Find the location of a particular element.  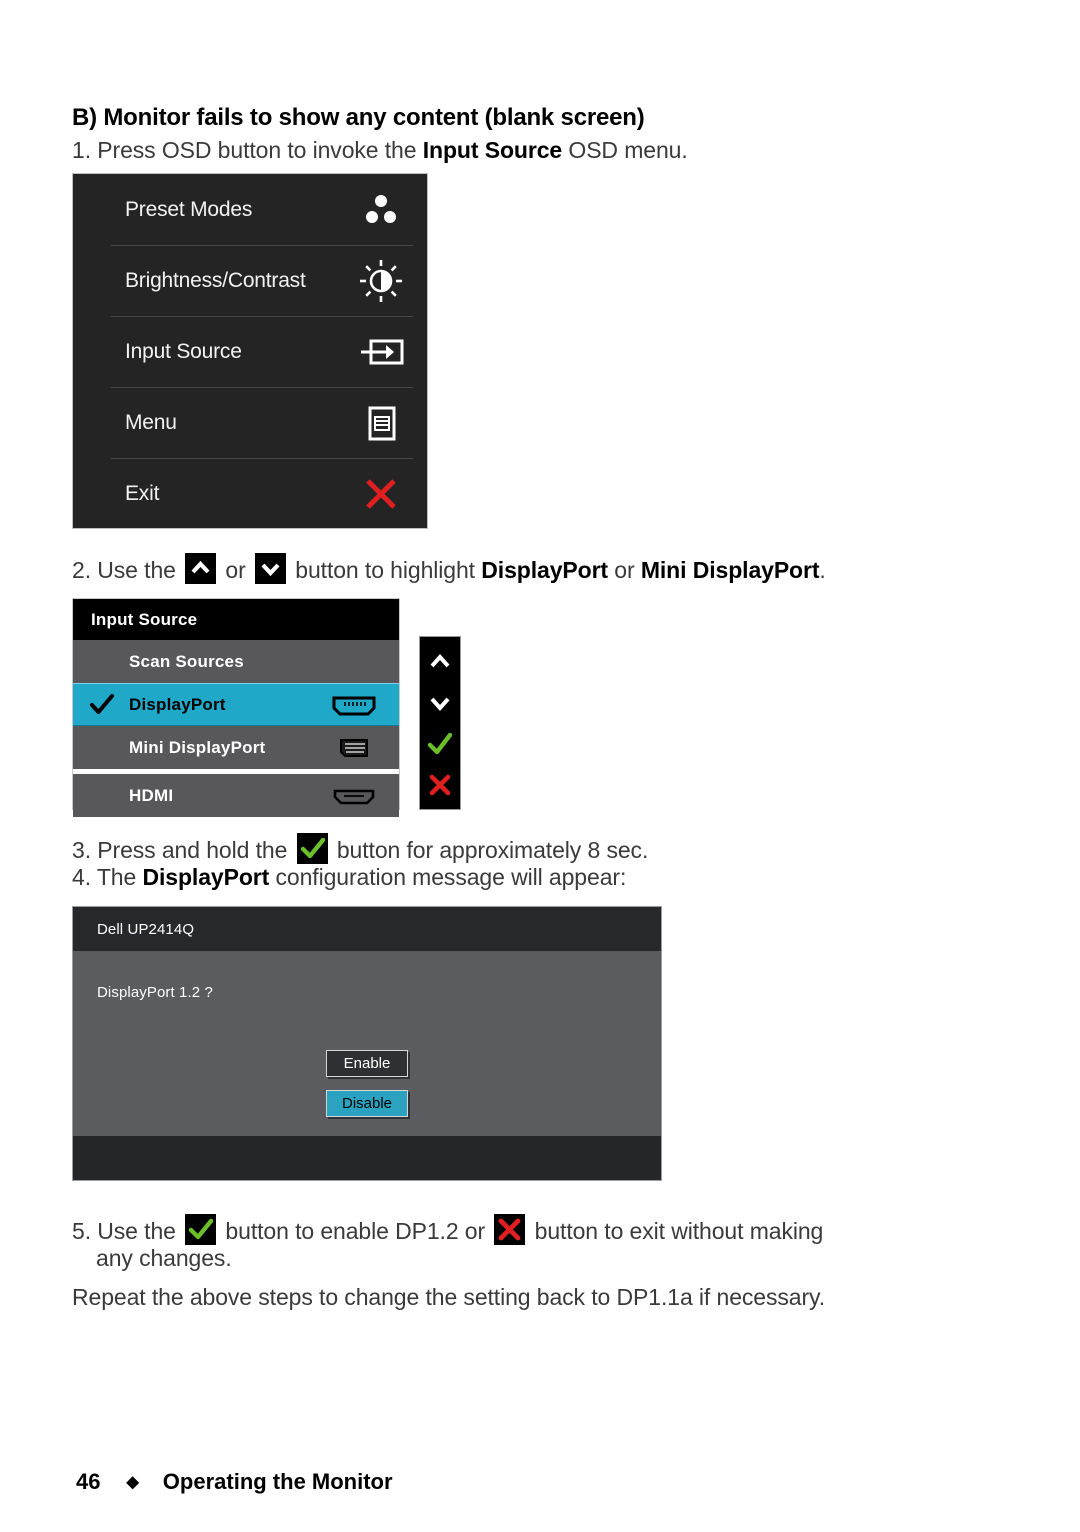

osd-menu-label: Input Source is located at coordinates (183, 351).